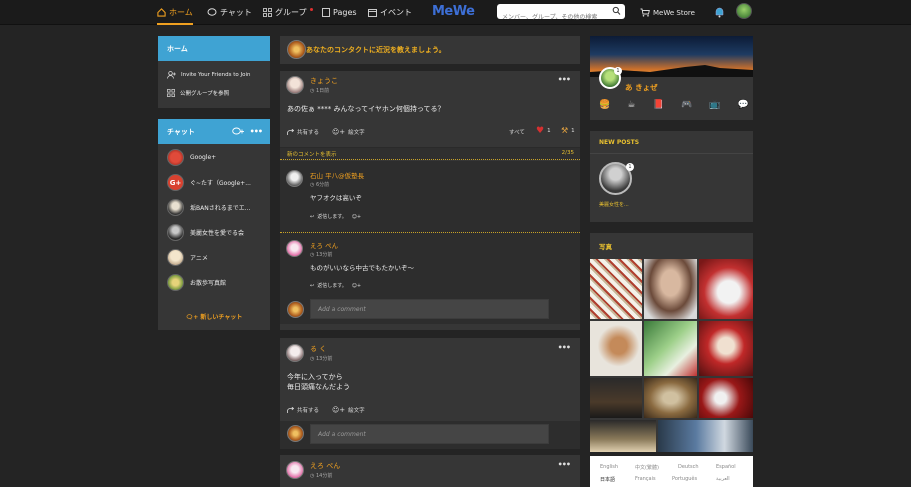 The image size is (911, 487). I want to click on status-prompt-banner: あなたのコンタクトに近況を教えましょう。, so click(430, 50).